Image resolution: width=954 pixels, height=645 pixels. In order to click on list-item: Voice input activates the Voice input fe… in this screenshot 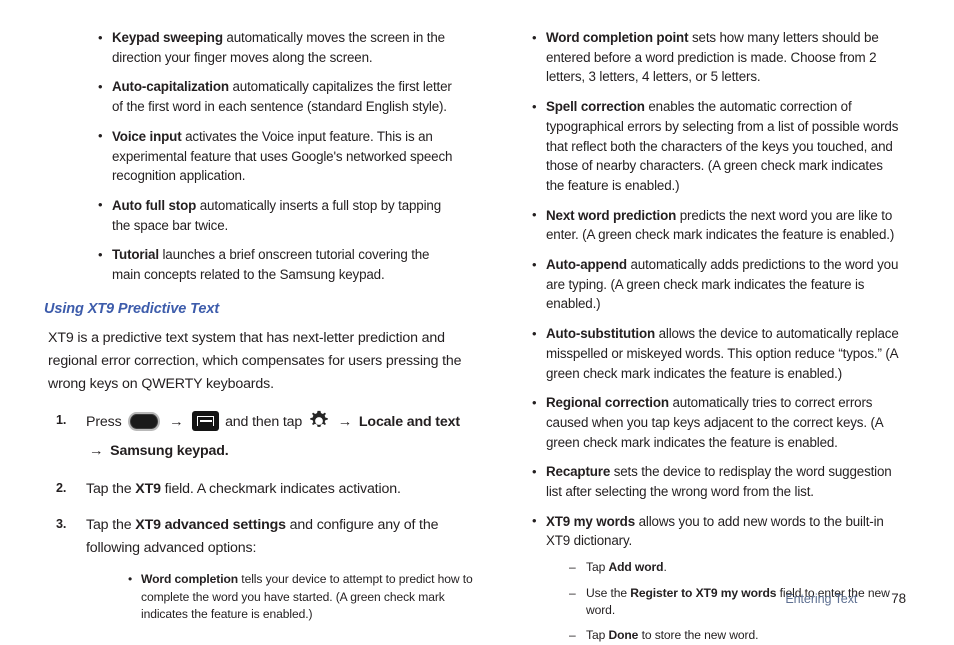, I will do `click(278, 156)`.